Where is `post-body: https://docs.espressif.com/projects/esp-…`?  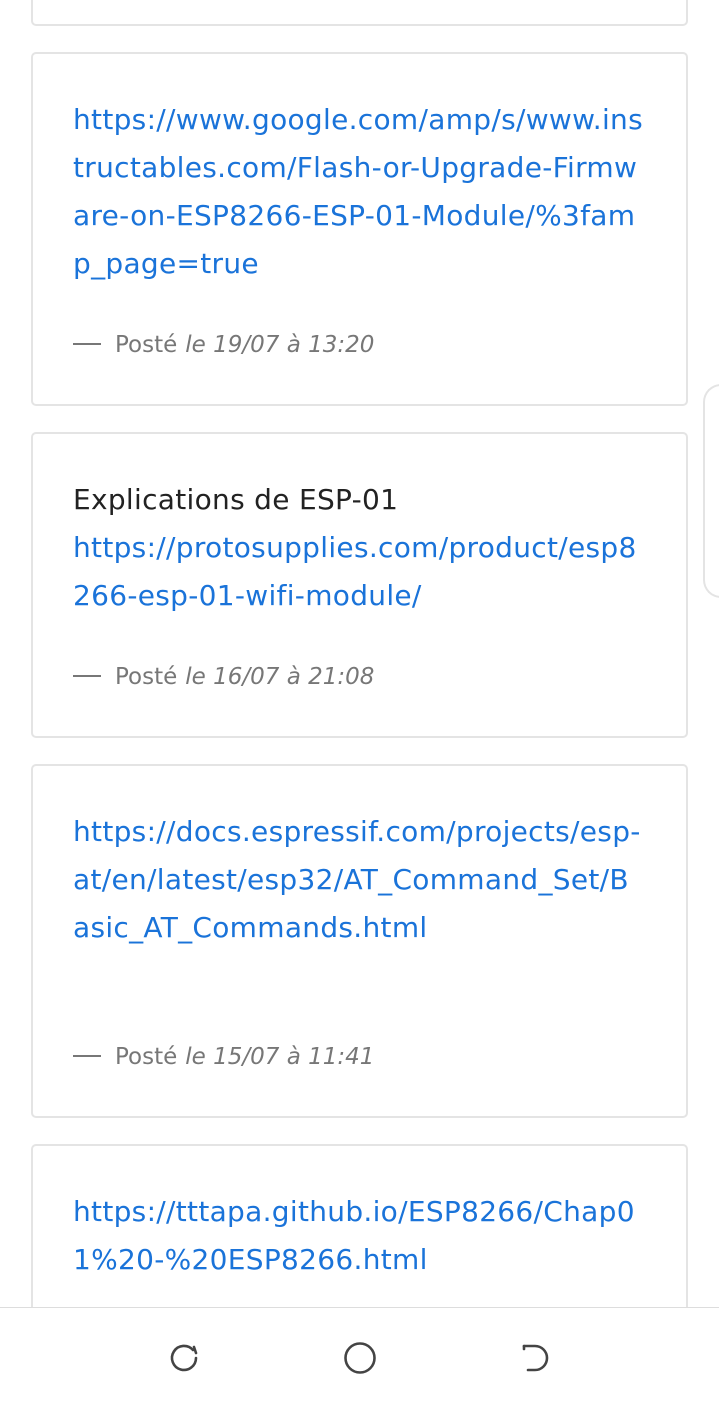
post-body: https://docs.espressif.com/projects/esp-… is located at coordinates (359, 880).